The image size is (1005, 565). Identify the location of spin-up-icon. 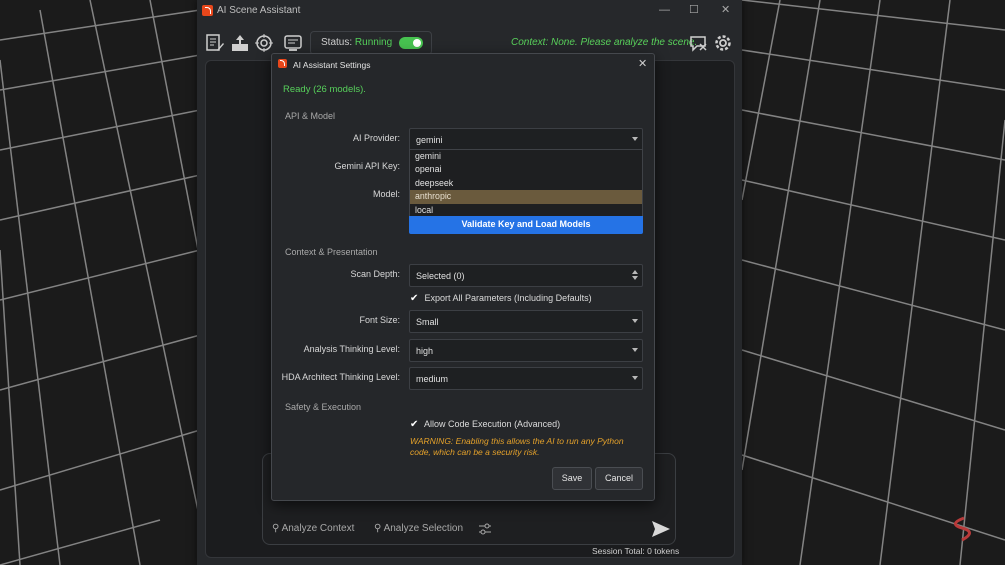
(635, 272).